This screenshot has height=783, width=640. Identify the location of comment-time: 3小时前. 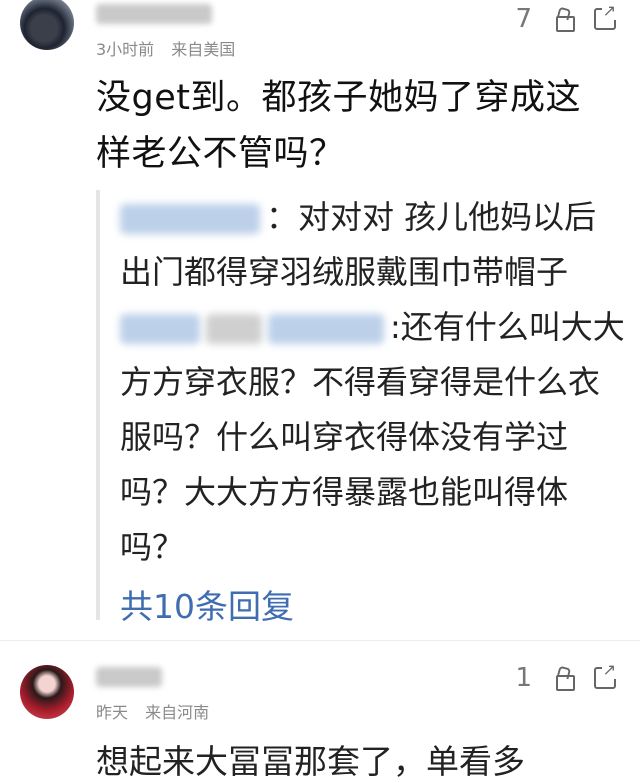
(125, 49).